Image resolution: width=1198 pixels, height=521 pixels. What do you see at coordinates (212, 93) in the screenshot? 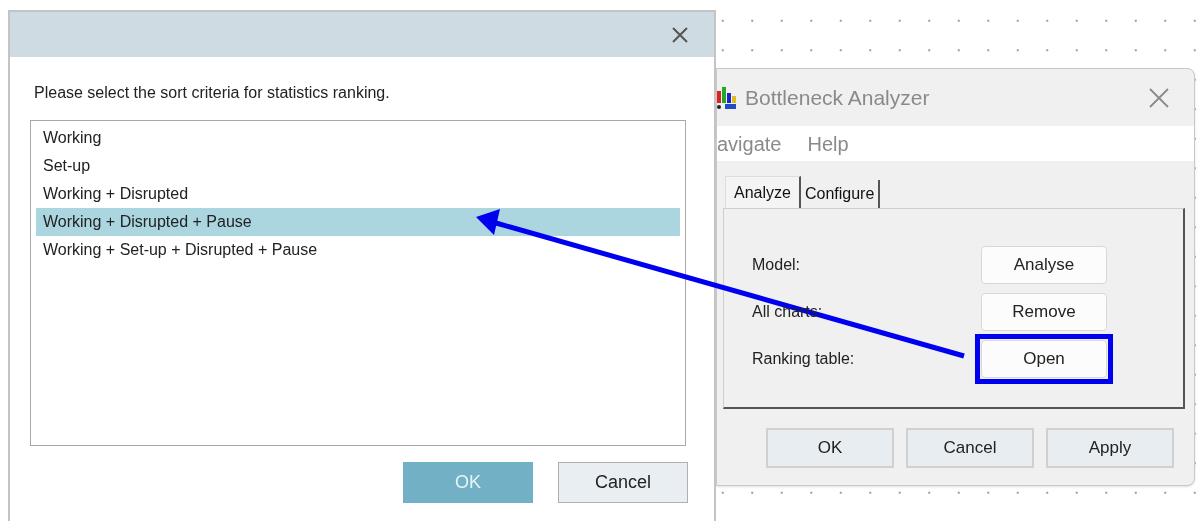
I see `instruction-text: Please select the sort criteria for statistics ranking.` at bounding box center [212, 93].